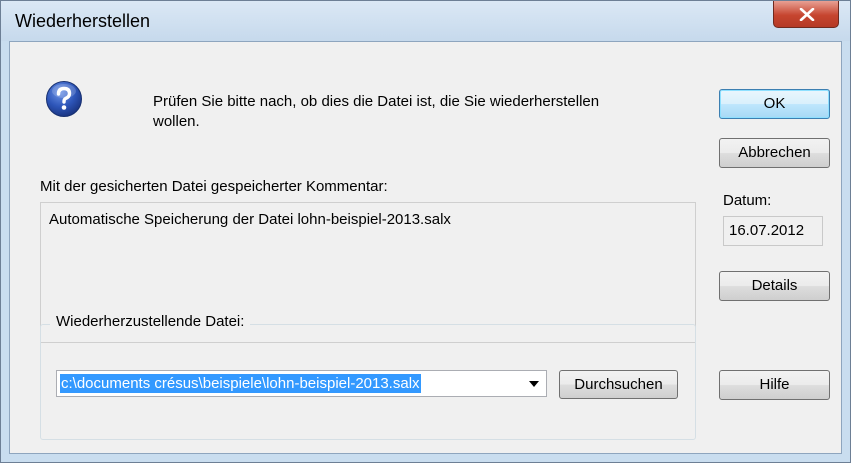 The height and width of the screenshot is (463, 851). I want to click on chevron-down-icon, so click(534, 384).